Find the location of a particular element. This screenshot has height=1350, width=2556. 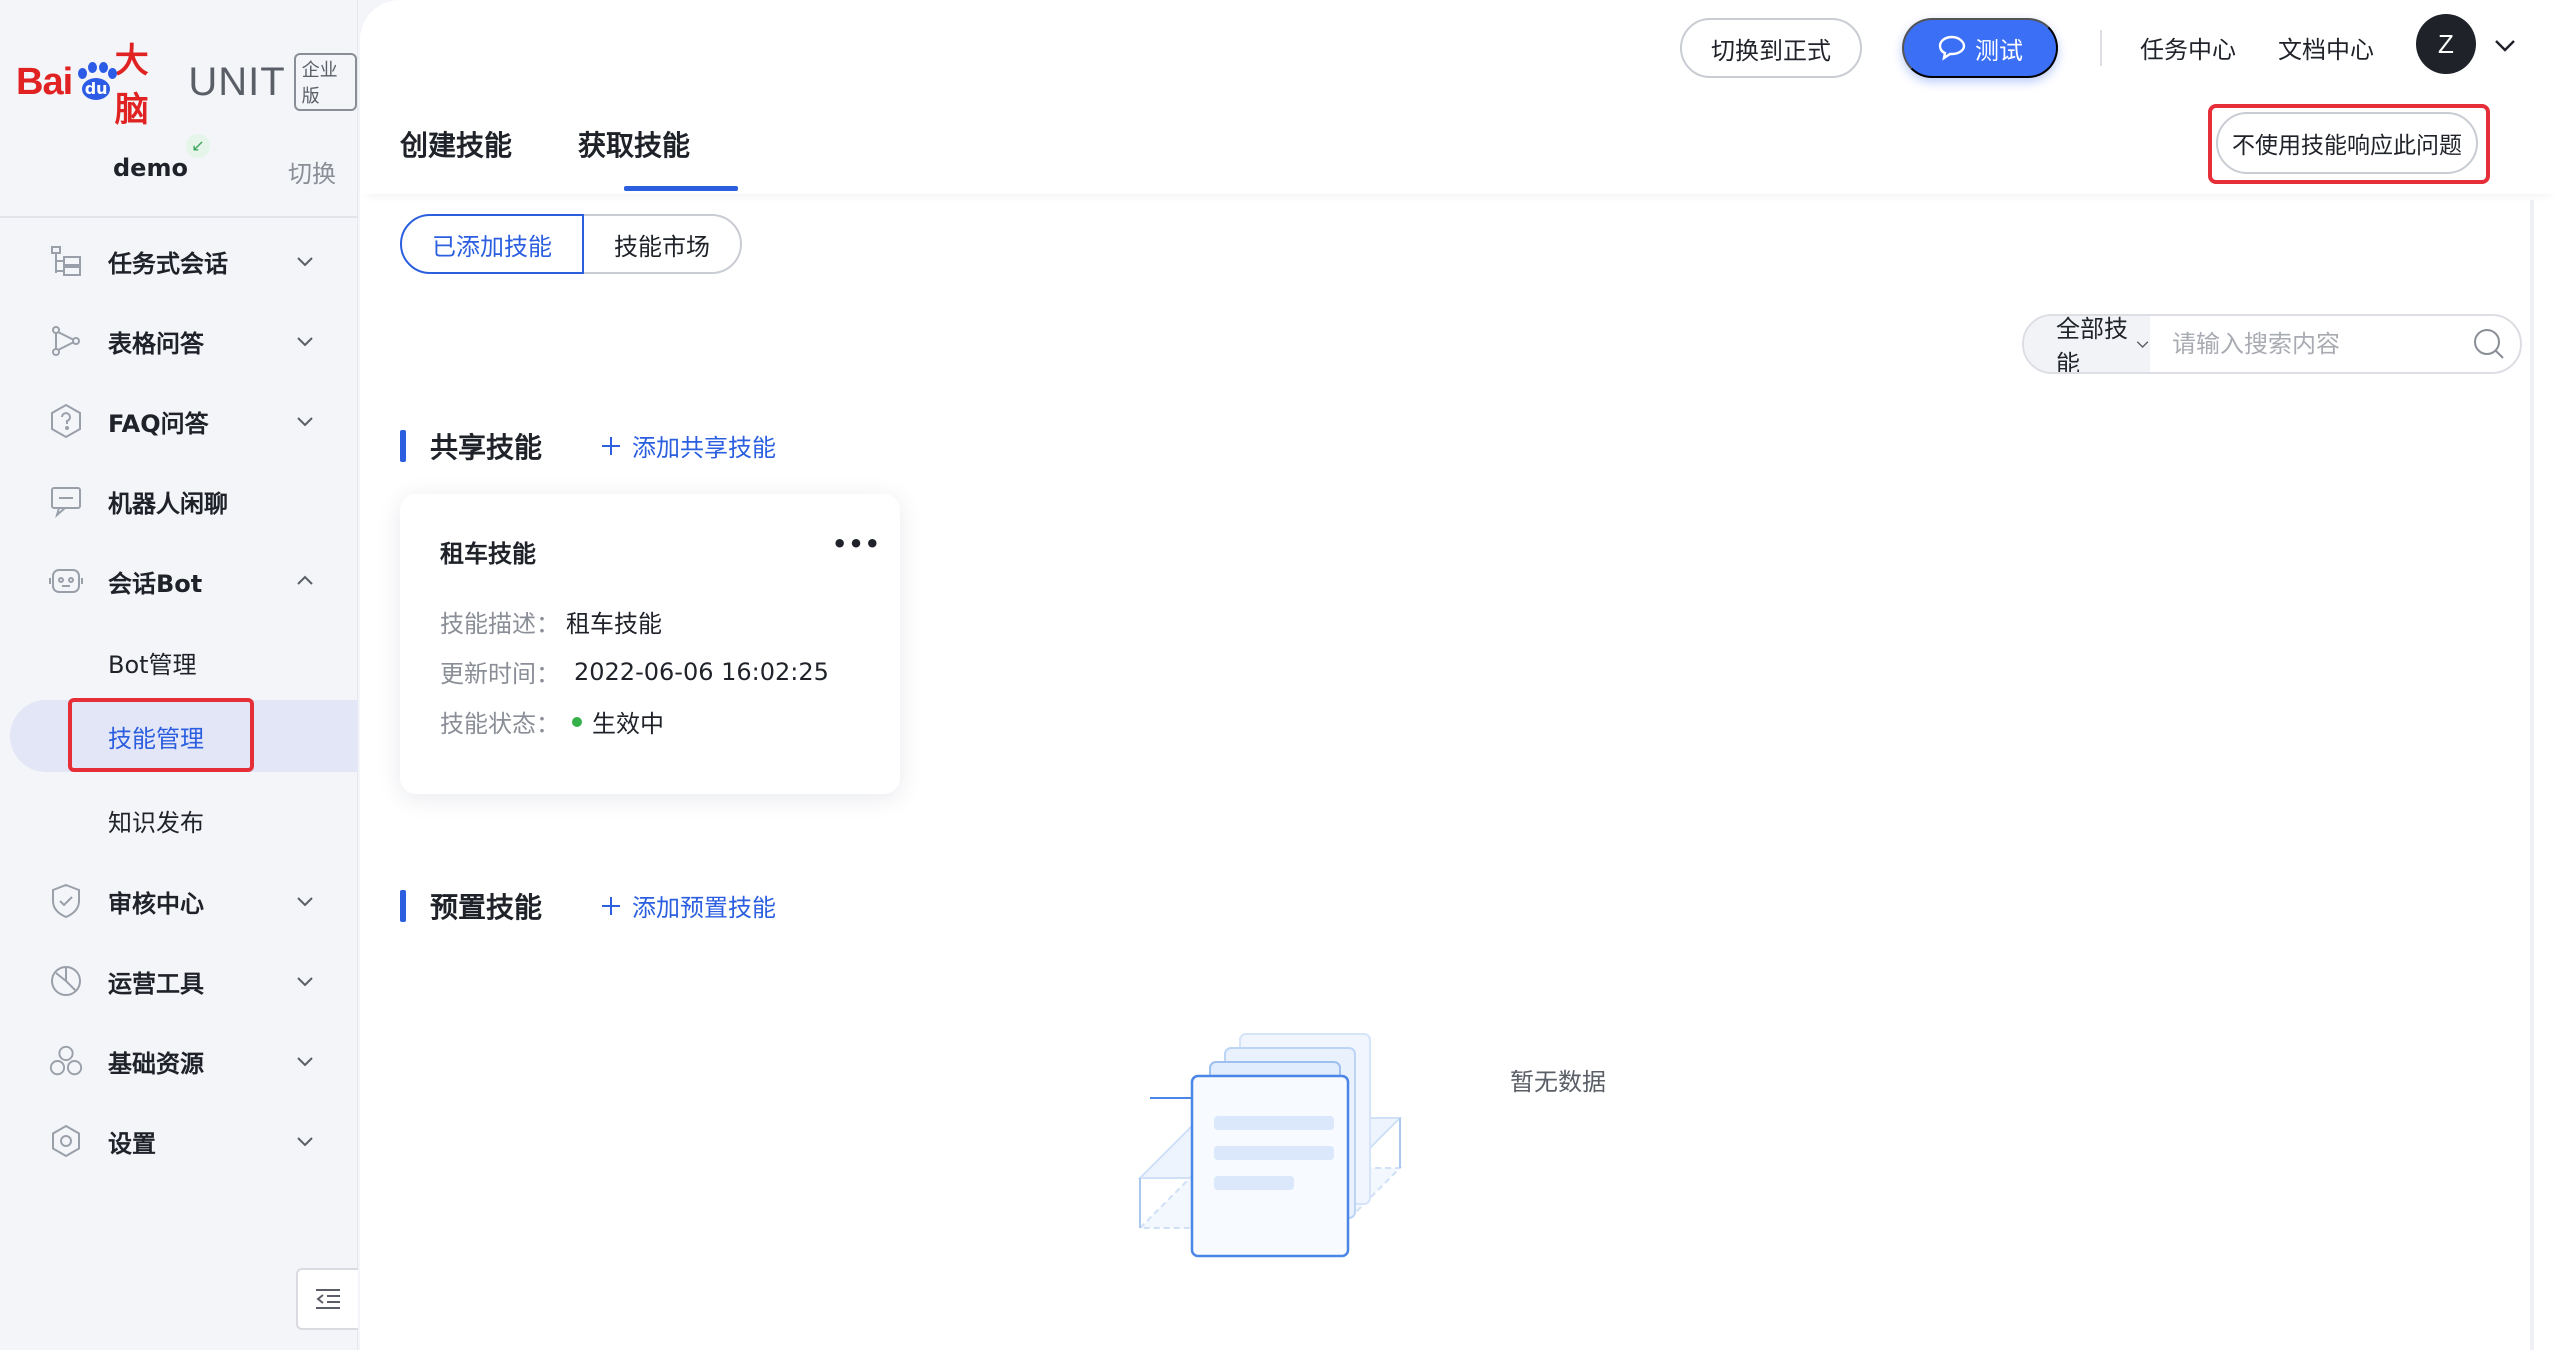

status-active-dot is located at coordinates (577, 721).